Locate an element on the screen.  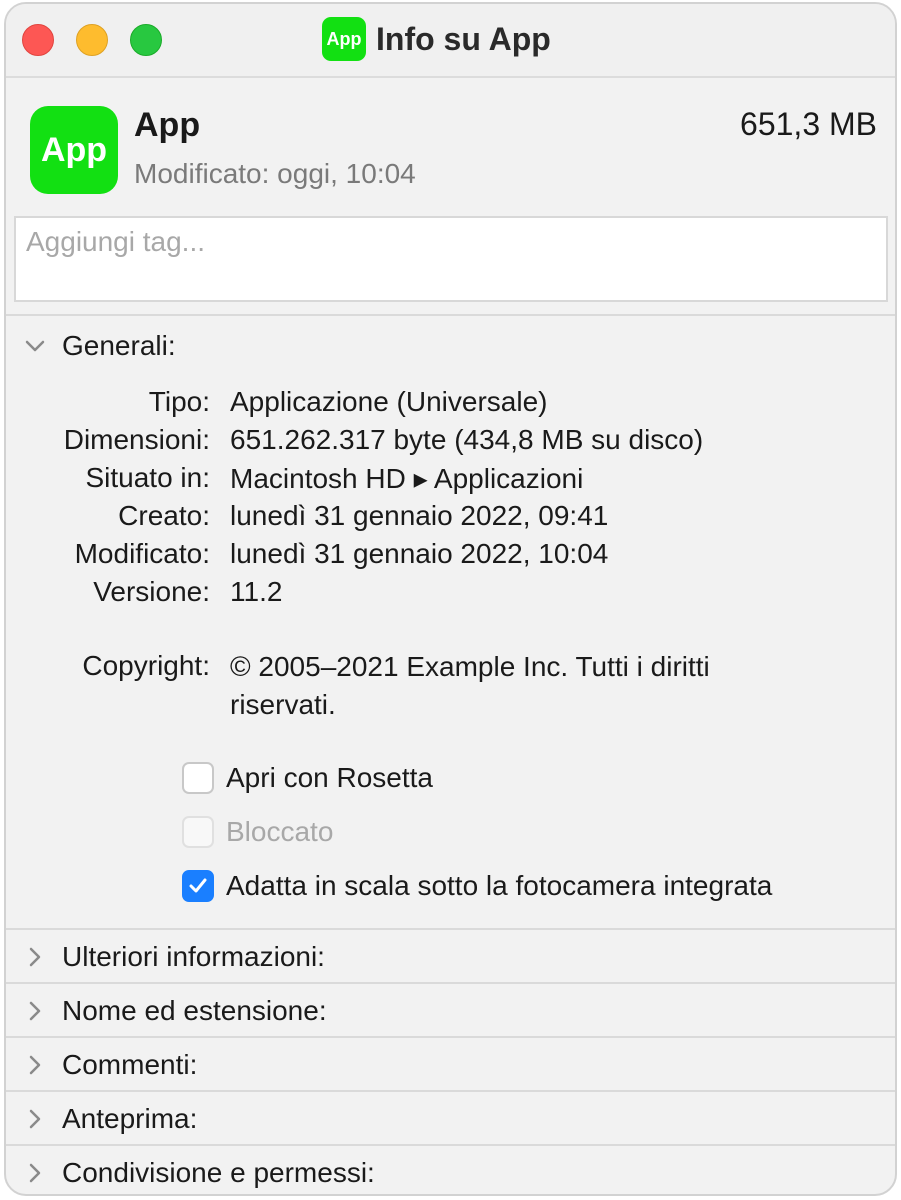
checkbox-row-rosetta: Apri con Rosetta is located at coordinates (307, 778).